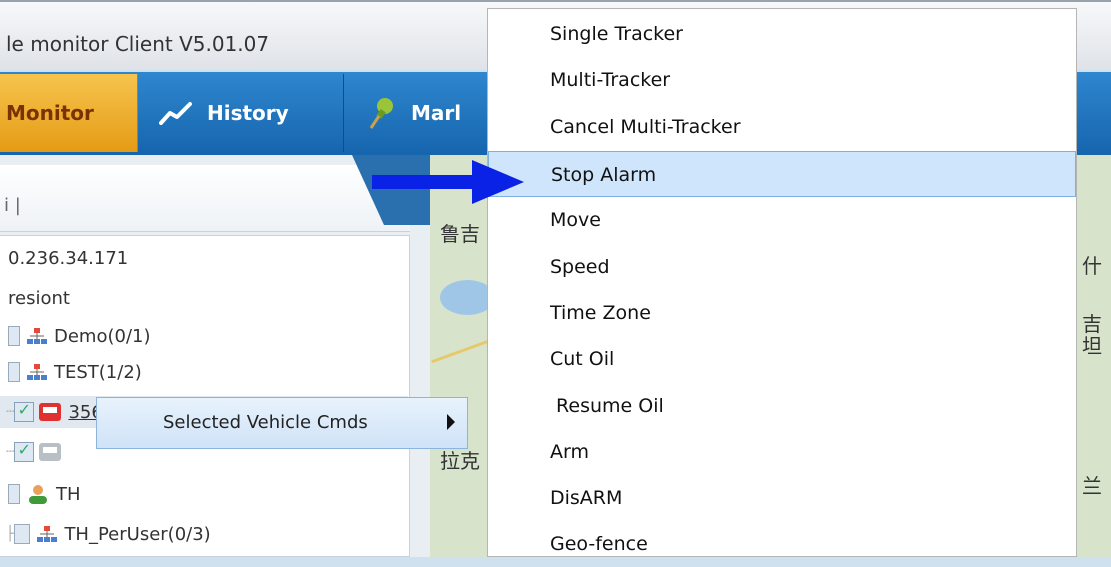 This screenshot has width=1111, height=567. Describe the element at coordinates (782, 267) in the screenshot. I see `menu-item-speed: Speed` at that location.